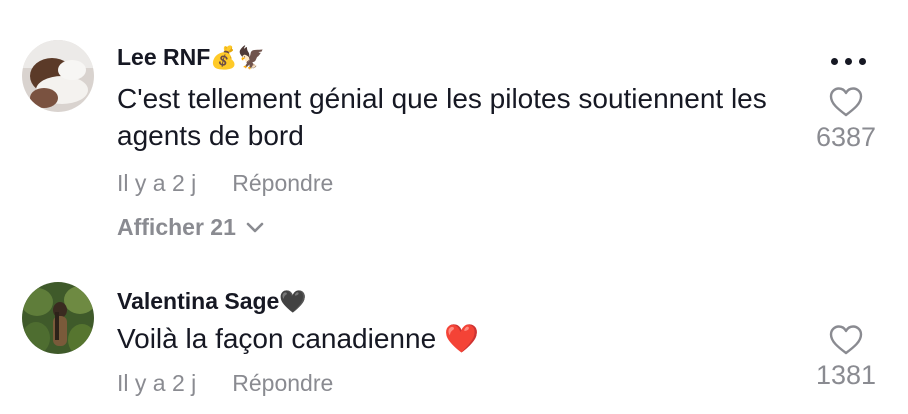  I want to click on username-text: Valentina Sage, so click(198, 301).